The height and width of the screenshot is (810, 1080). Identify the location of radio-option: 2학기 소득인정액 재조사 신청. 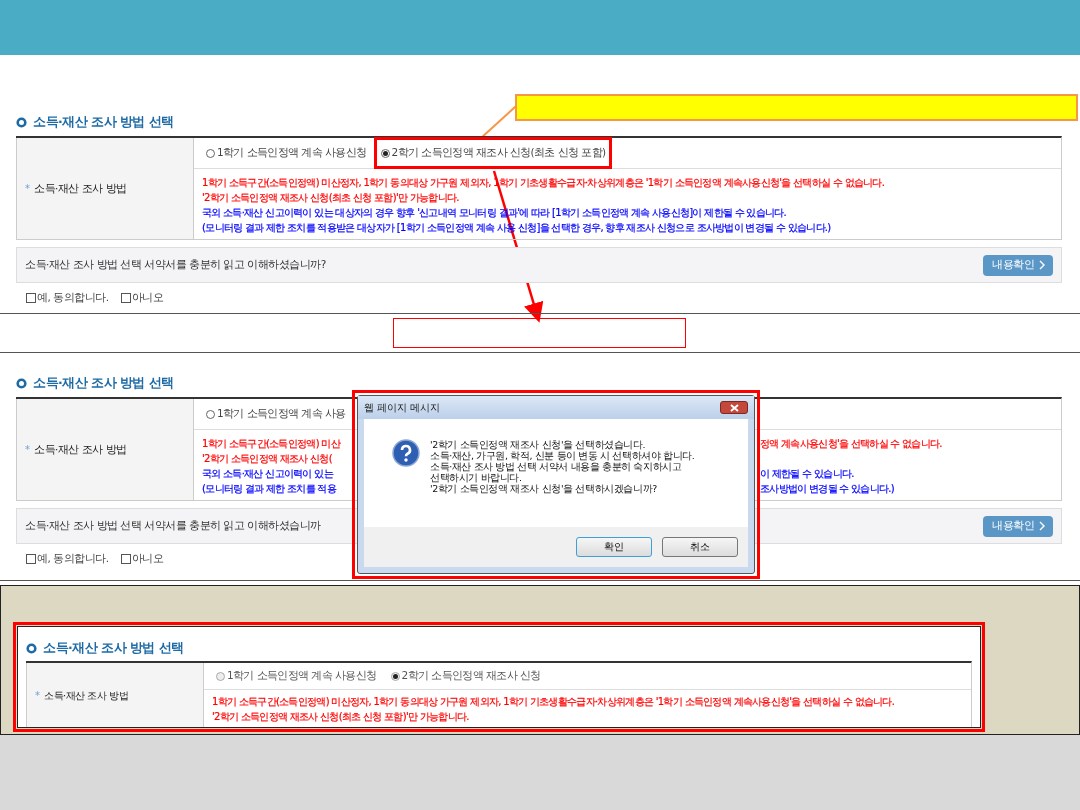
(465, 676).